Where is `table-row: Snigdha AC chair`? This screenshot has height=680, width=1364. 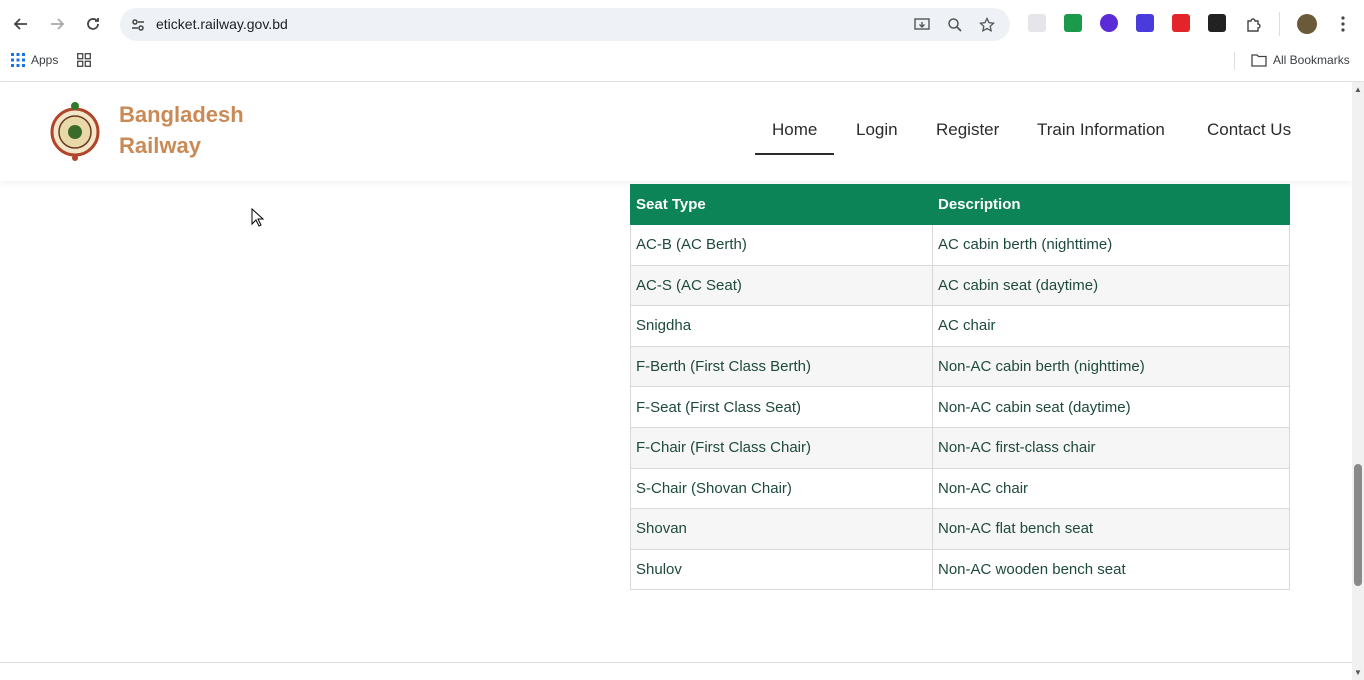 table-row: Snigdha AC chair is located at coordinates (960, 326).